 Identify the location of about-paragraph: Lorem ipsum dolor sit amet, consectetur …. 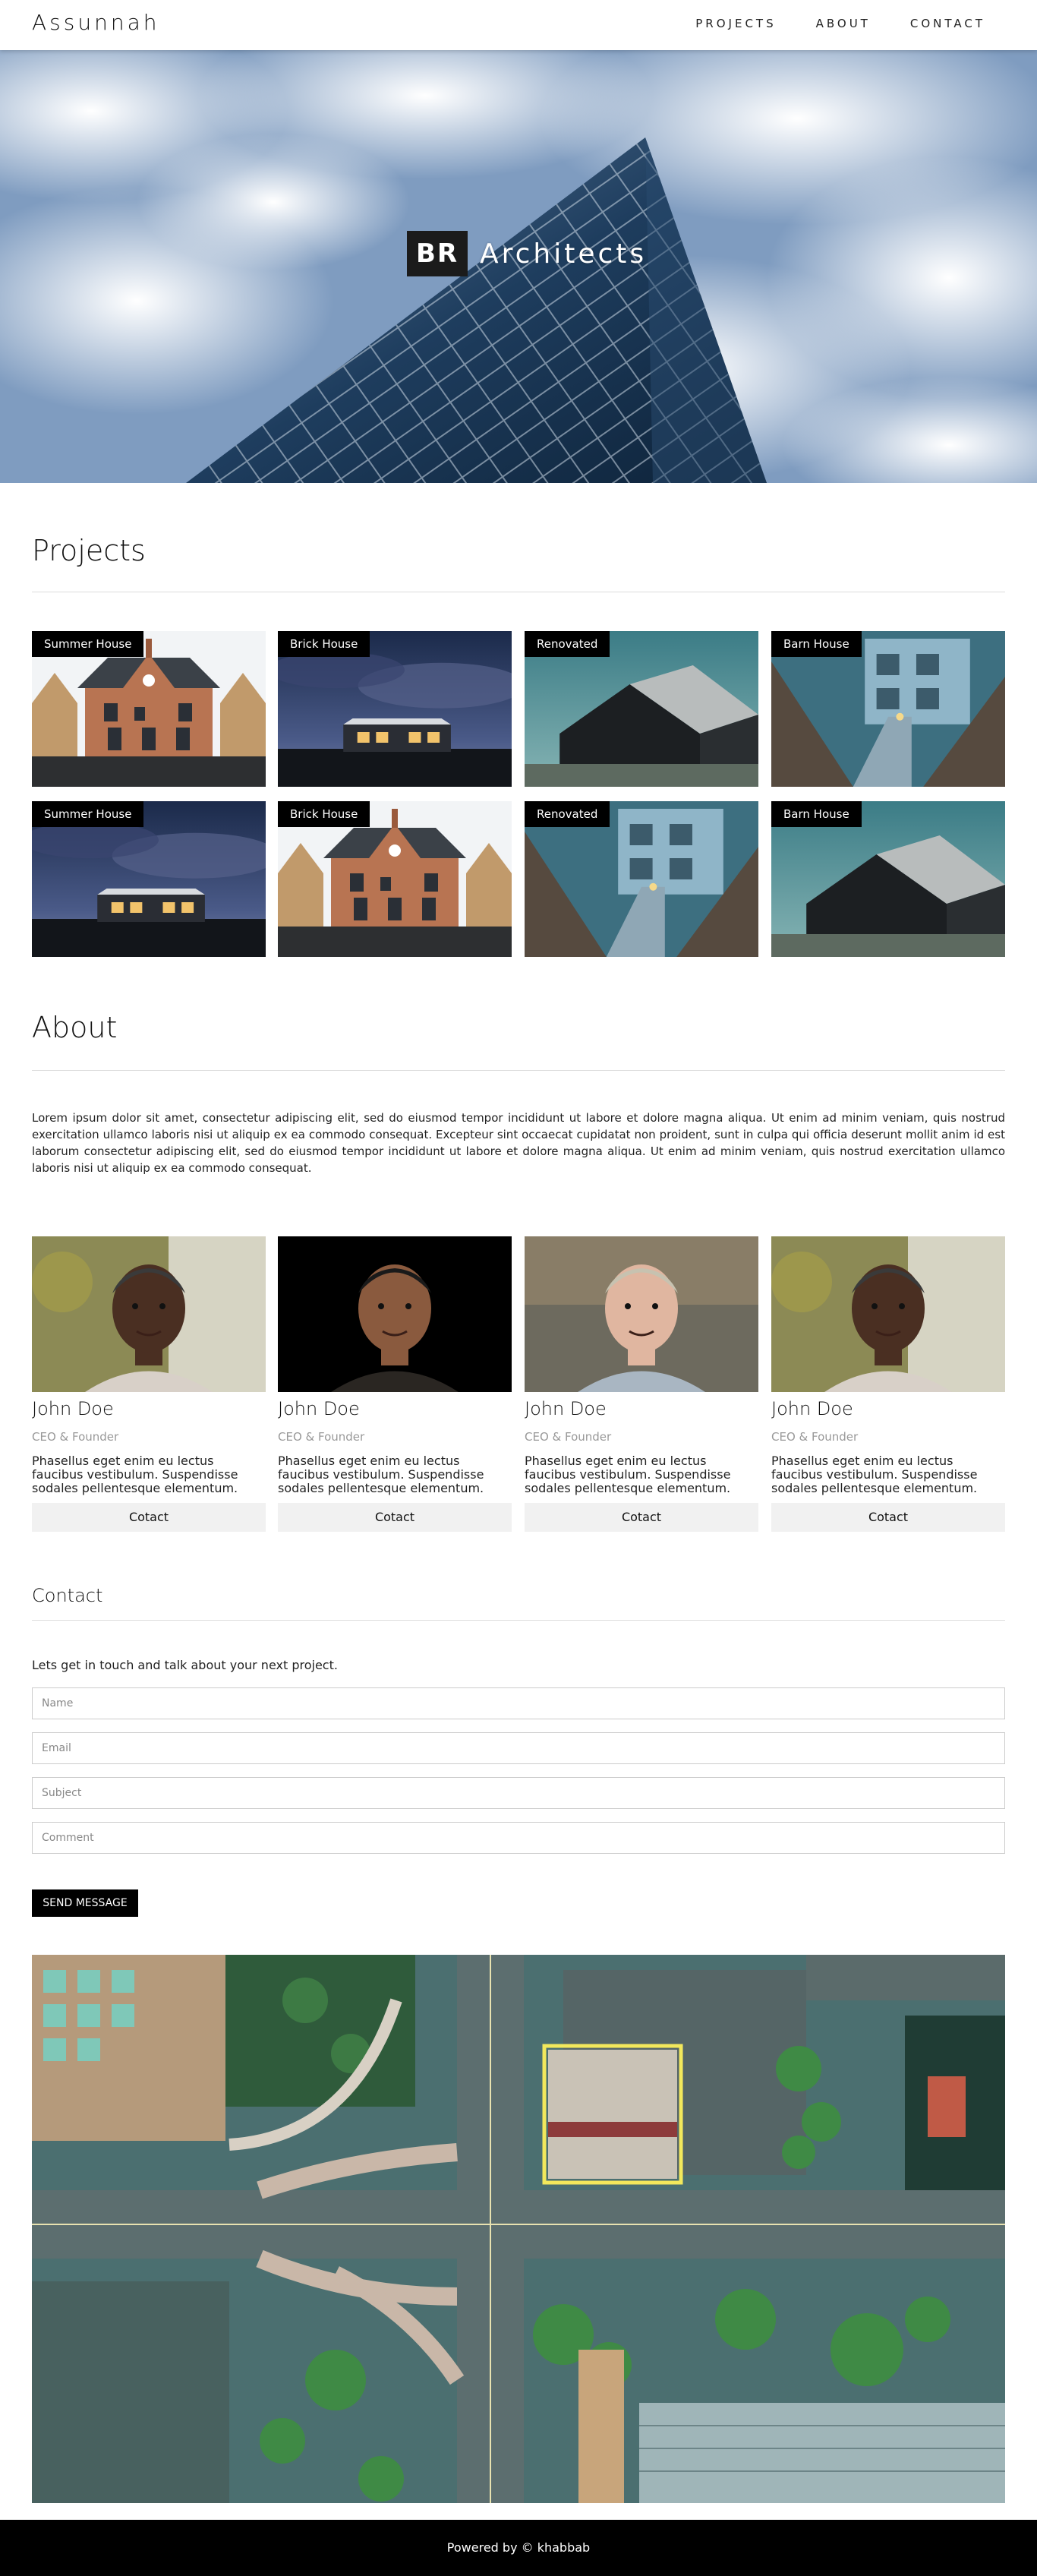
(518, 1143).